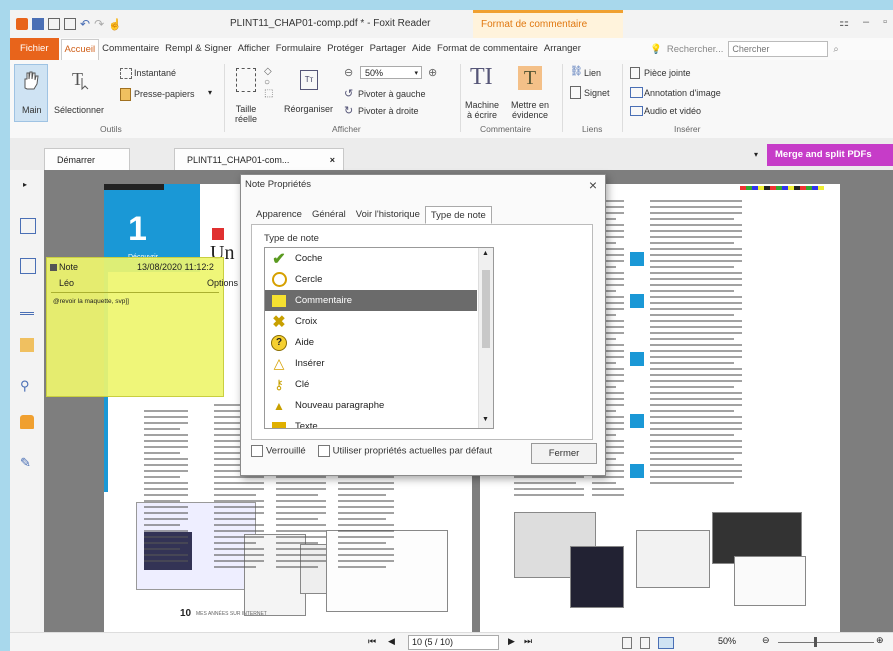  What do you see at coordinates (79, 110) in the screenshot?
I see `select-label: Sélectionner` at bounding box center [79, 110].